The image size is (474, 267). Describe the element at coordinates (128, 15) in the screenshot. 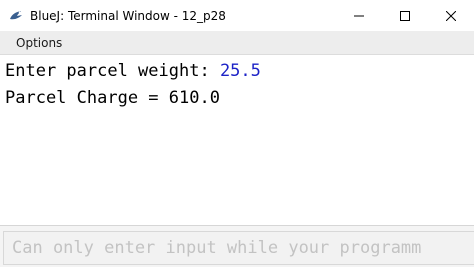

I see `window-title: BlueJ: Terminal Window - 12_p28` at that location.